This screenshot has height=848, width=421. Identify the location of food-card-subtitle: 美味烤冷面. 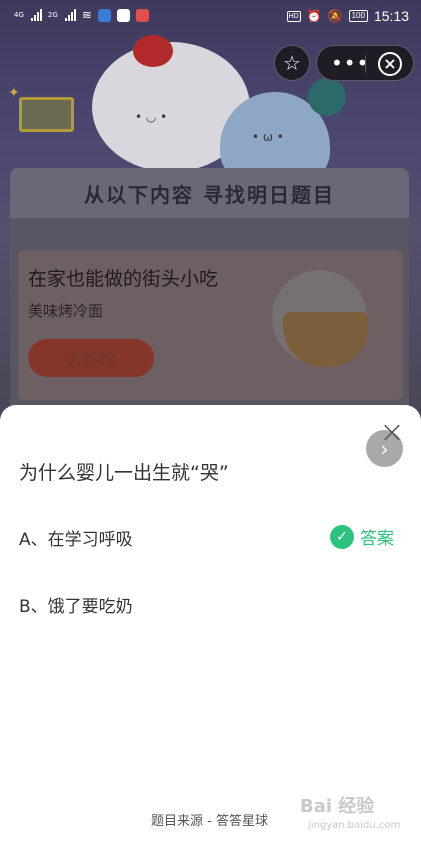
(66, 311).